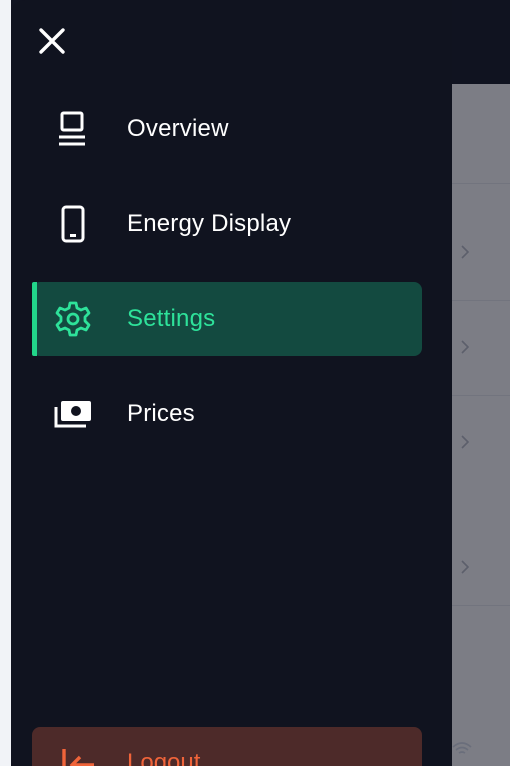 The width and height of the screenshot is (510, 766). I want to click on nav-item-settings: Settings, so click(227, 319).